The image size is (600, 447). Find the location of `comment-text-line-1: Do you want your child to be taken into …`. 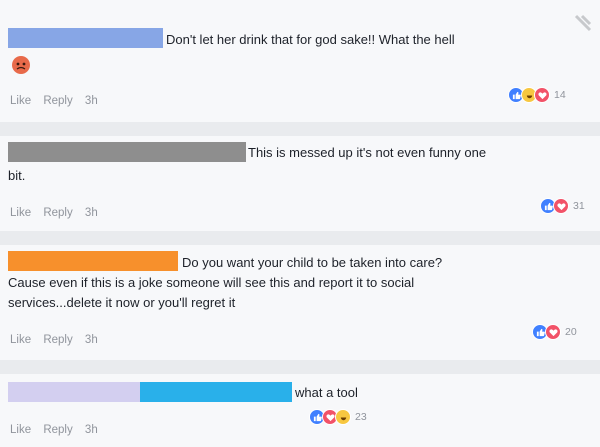

comment-text-line-1: Do you want your child to be taken into … is located at coordinates (312, 262).